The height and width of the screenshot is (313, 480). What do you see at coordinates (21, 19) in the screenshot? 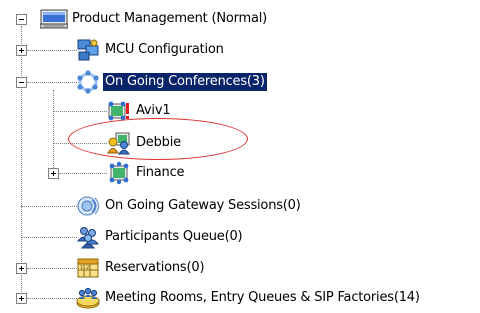
I see `collapse-root-toggle` at bounding box center [21, 19].